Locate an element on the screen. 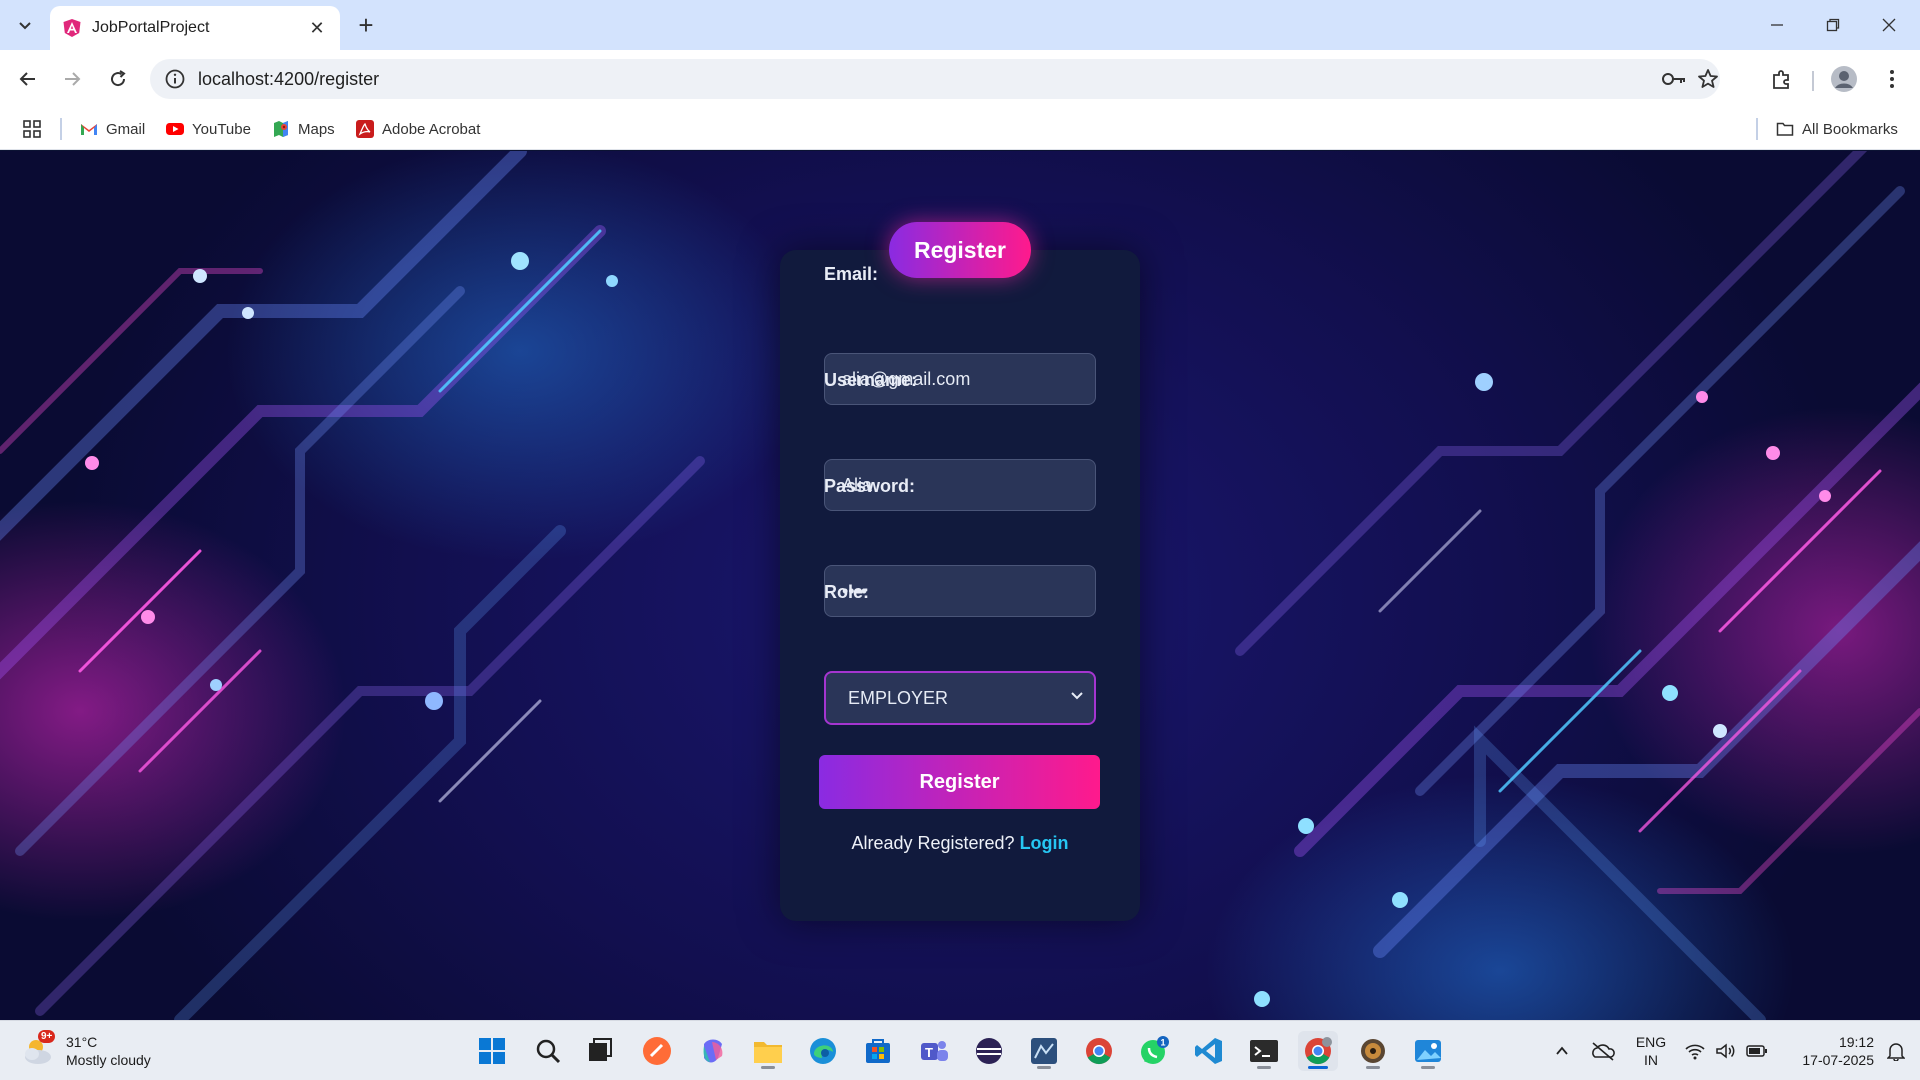  close-window-icon is located at coordinates (1889, 25).